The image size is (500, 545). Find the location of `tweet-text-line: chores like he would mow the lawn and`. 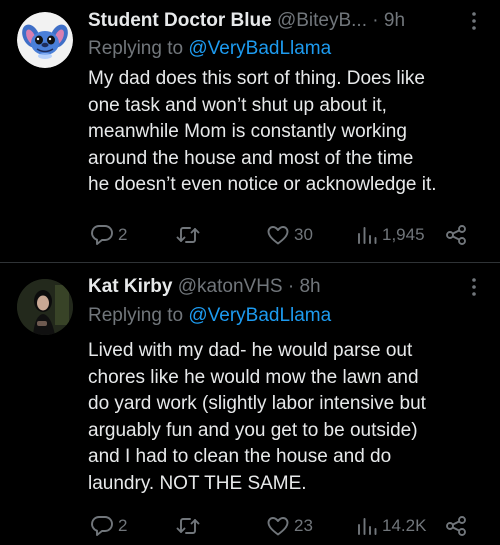

tweet-text-line: chores like he would mow the lawn and is located at coordinates (253, 377).